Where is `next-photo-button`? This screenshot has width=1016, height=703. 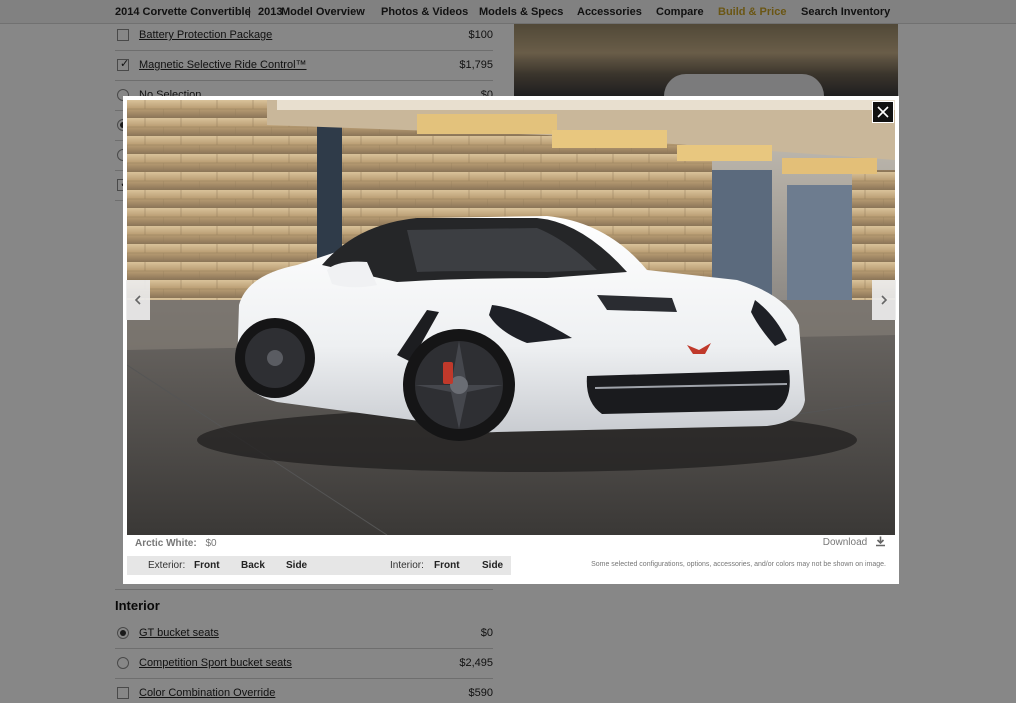
next-photo-button is located at coordinates (884, 300).